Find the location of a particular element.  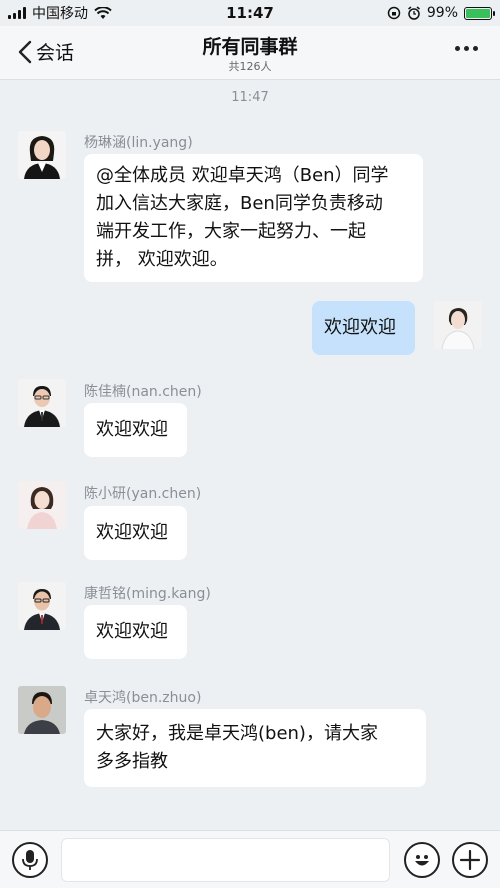

more-options-button is located at coordinates (466, 48).